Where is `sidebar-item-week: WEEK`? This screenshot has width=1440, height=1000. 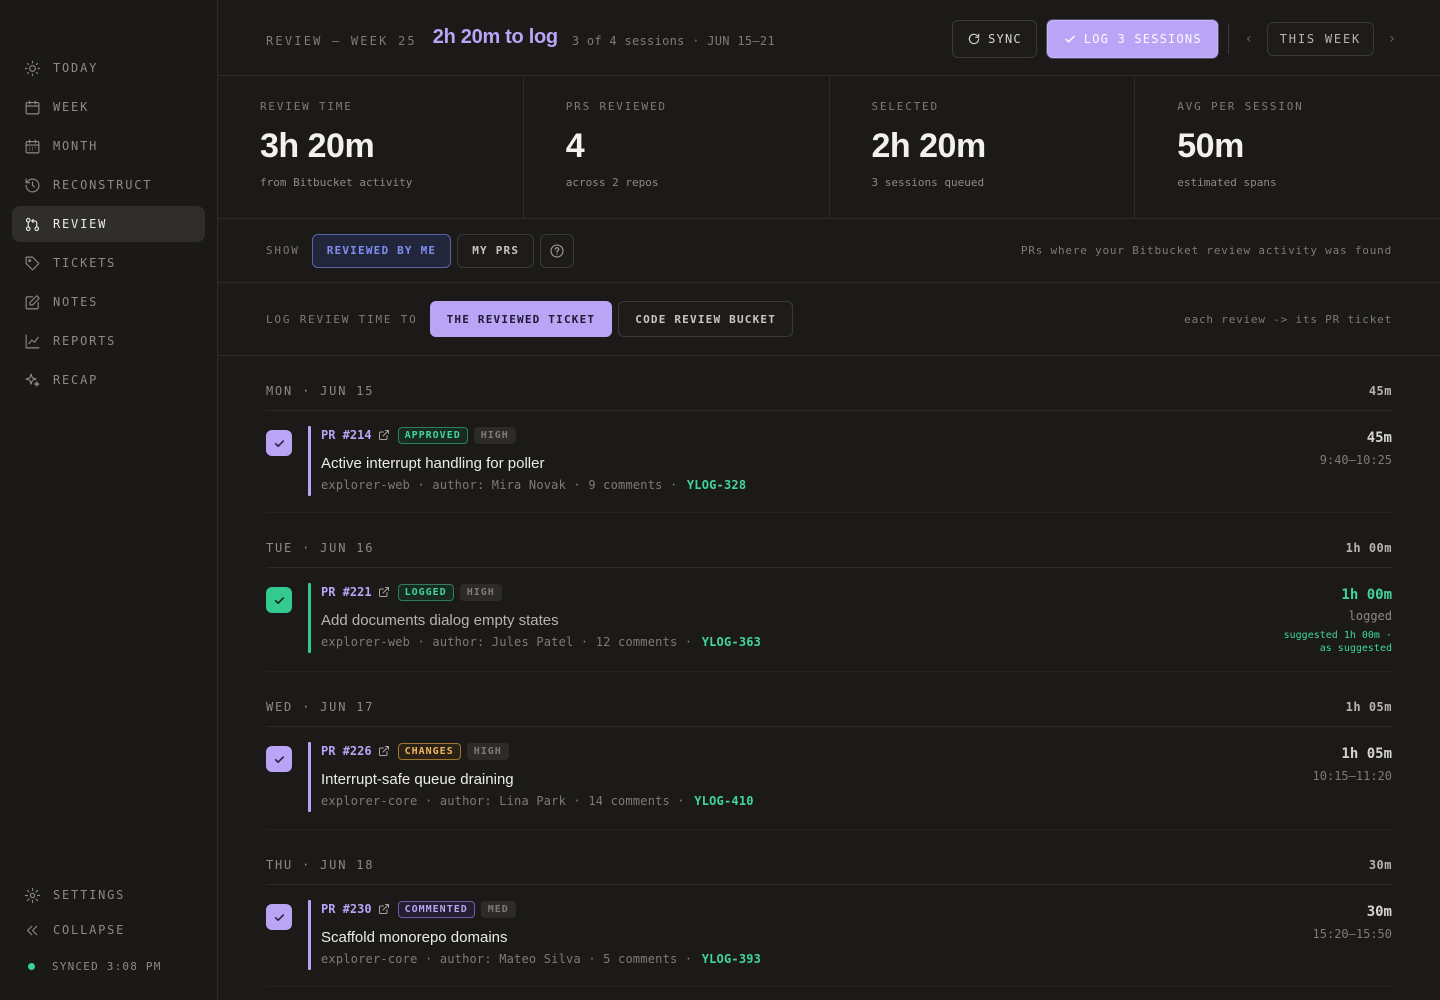
sidebar-item-week: WEEK is located at coordinates (108, 107).